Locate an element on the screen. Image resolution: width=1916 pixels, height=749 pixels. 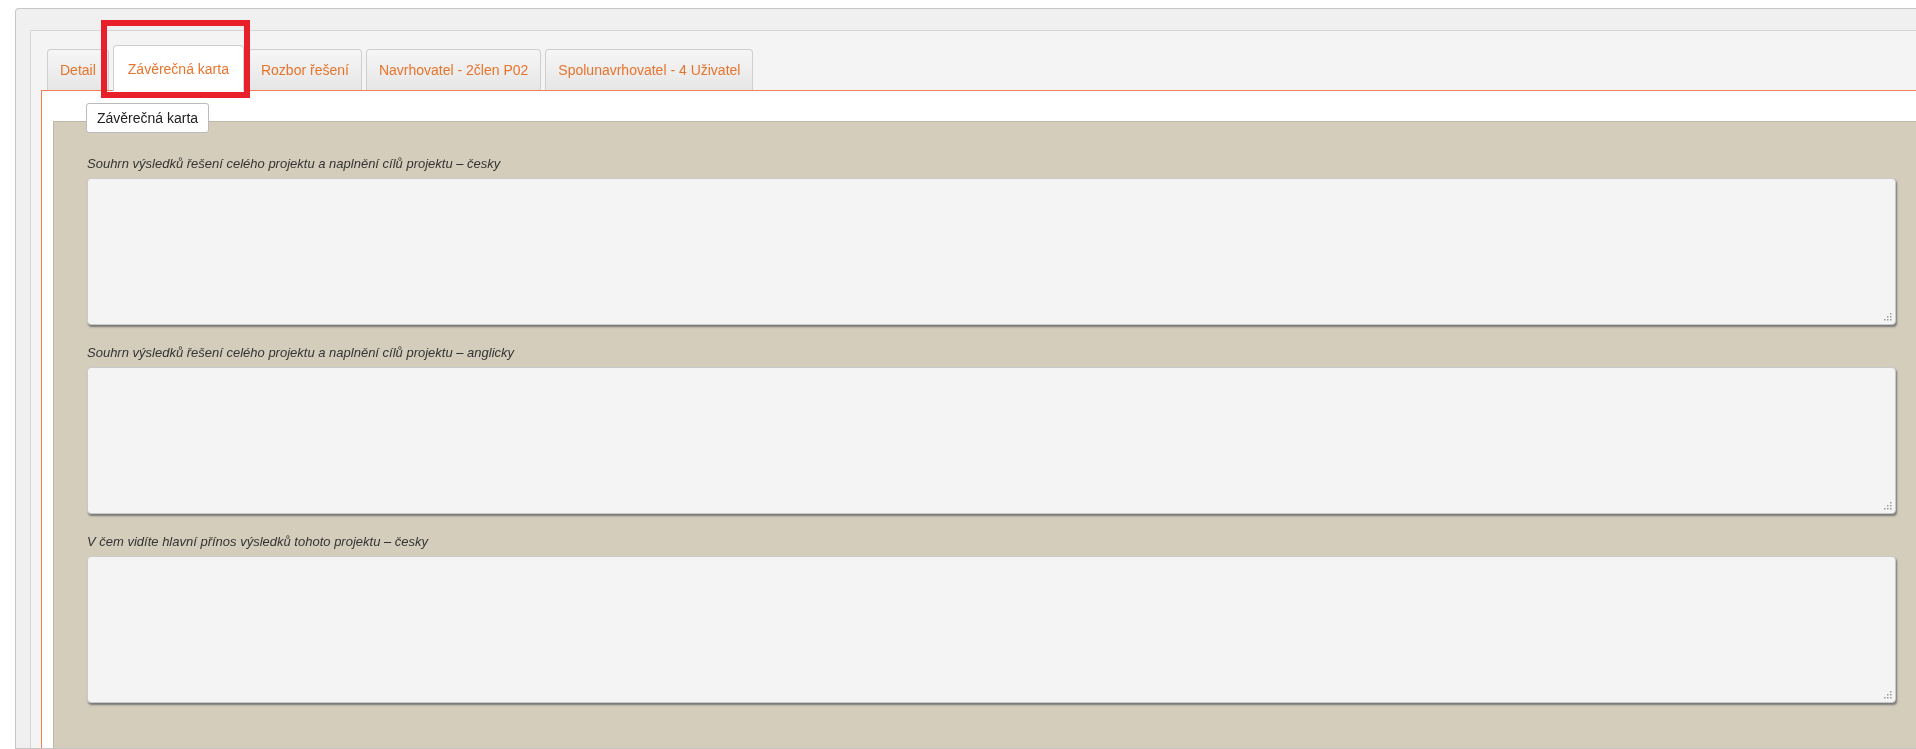
tab: Rozbor řešení is located at coordinates (304, 69).